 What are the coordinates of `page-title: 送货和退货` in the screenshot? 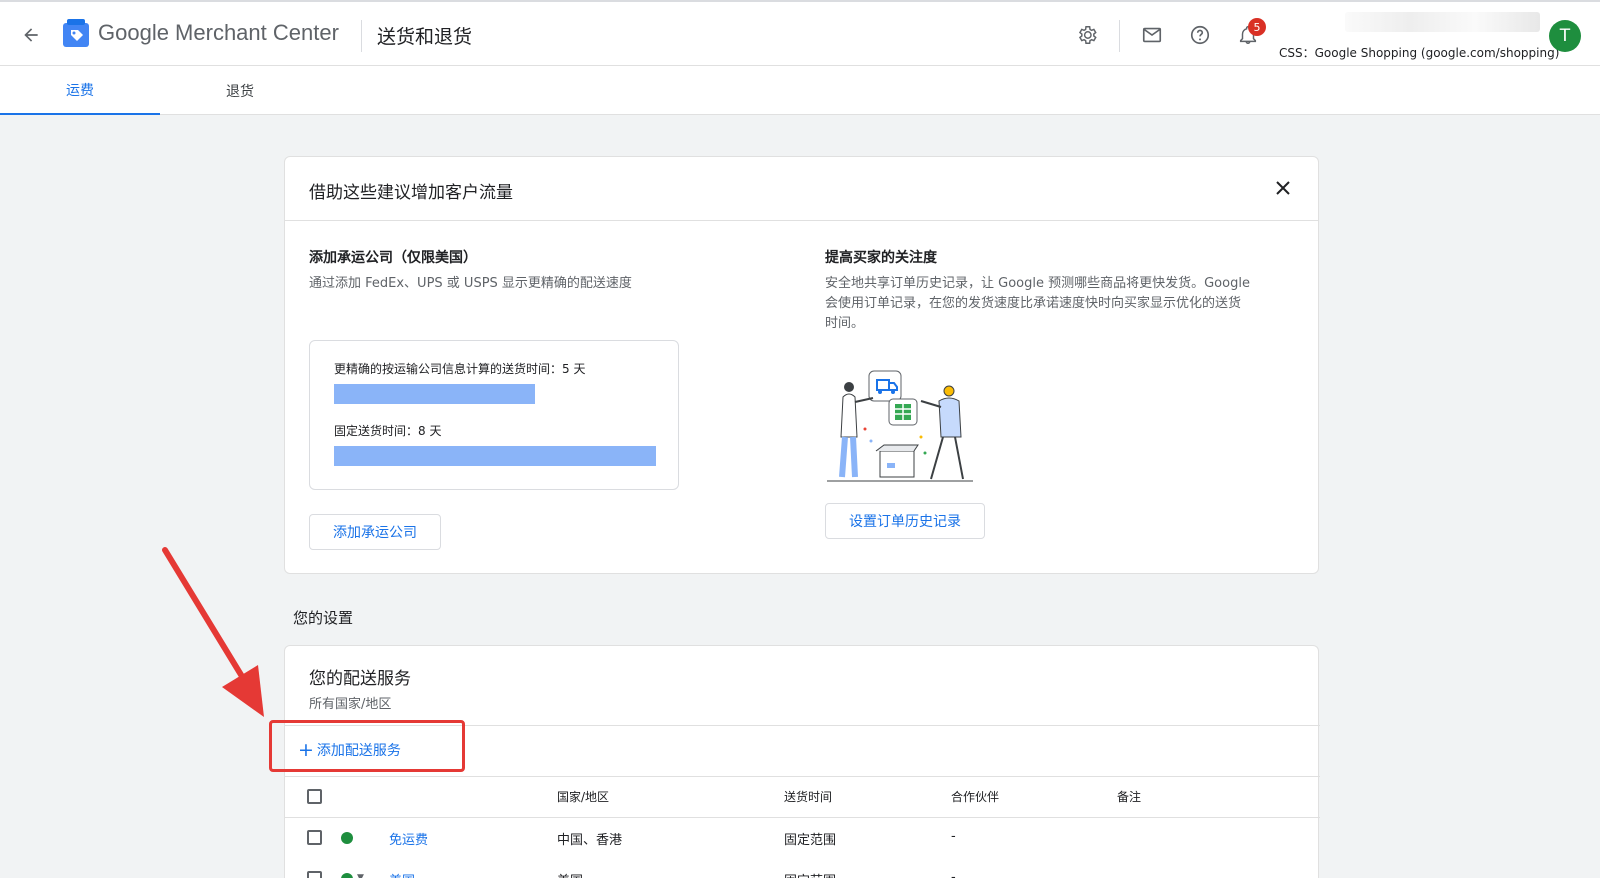 It's located at (425, 37).